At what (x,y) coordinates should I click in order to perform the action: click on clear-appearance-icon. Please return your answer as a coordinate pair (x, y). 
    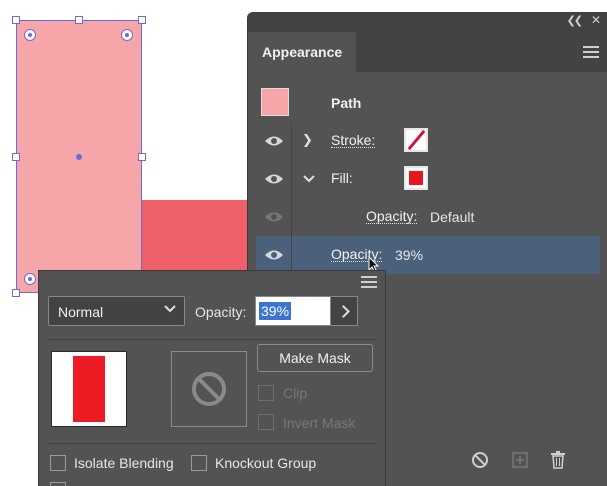
    Looking at the image, I should click on (480, 460).